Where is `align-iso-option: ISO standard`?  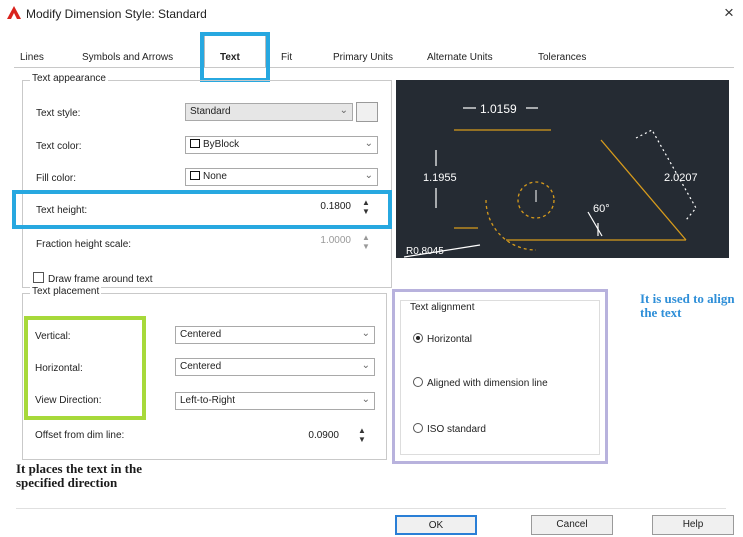 align-iso-option: ISO standard is located at coordinates (449, 429).